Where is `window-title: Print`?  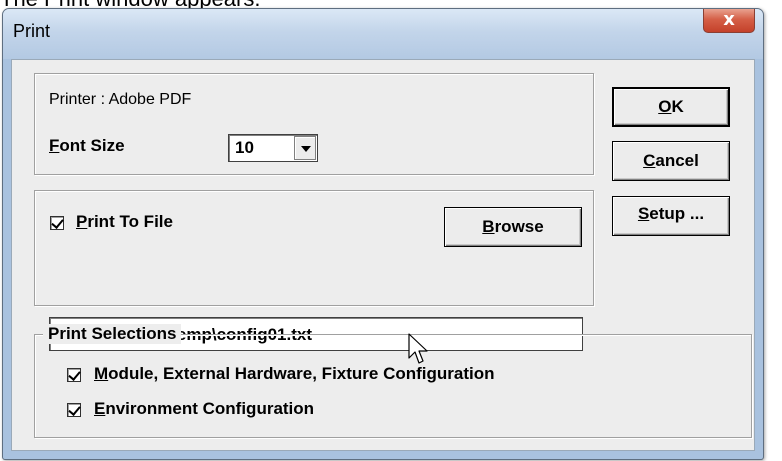 window-title: Print is located at coordinates (32, 31).